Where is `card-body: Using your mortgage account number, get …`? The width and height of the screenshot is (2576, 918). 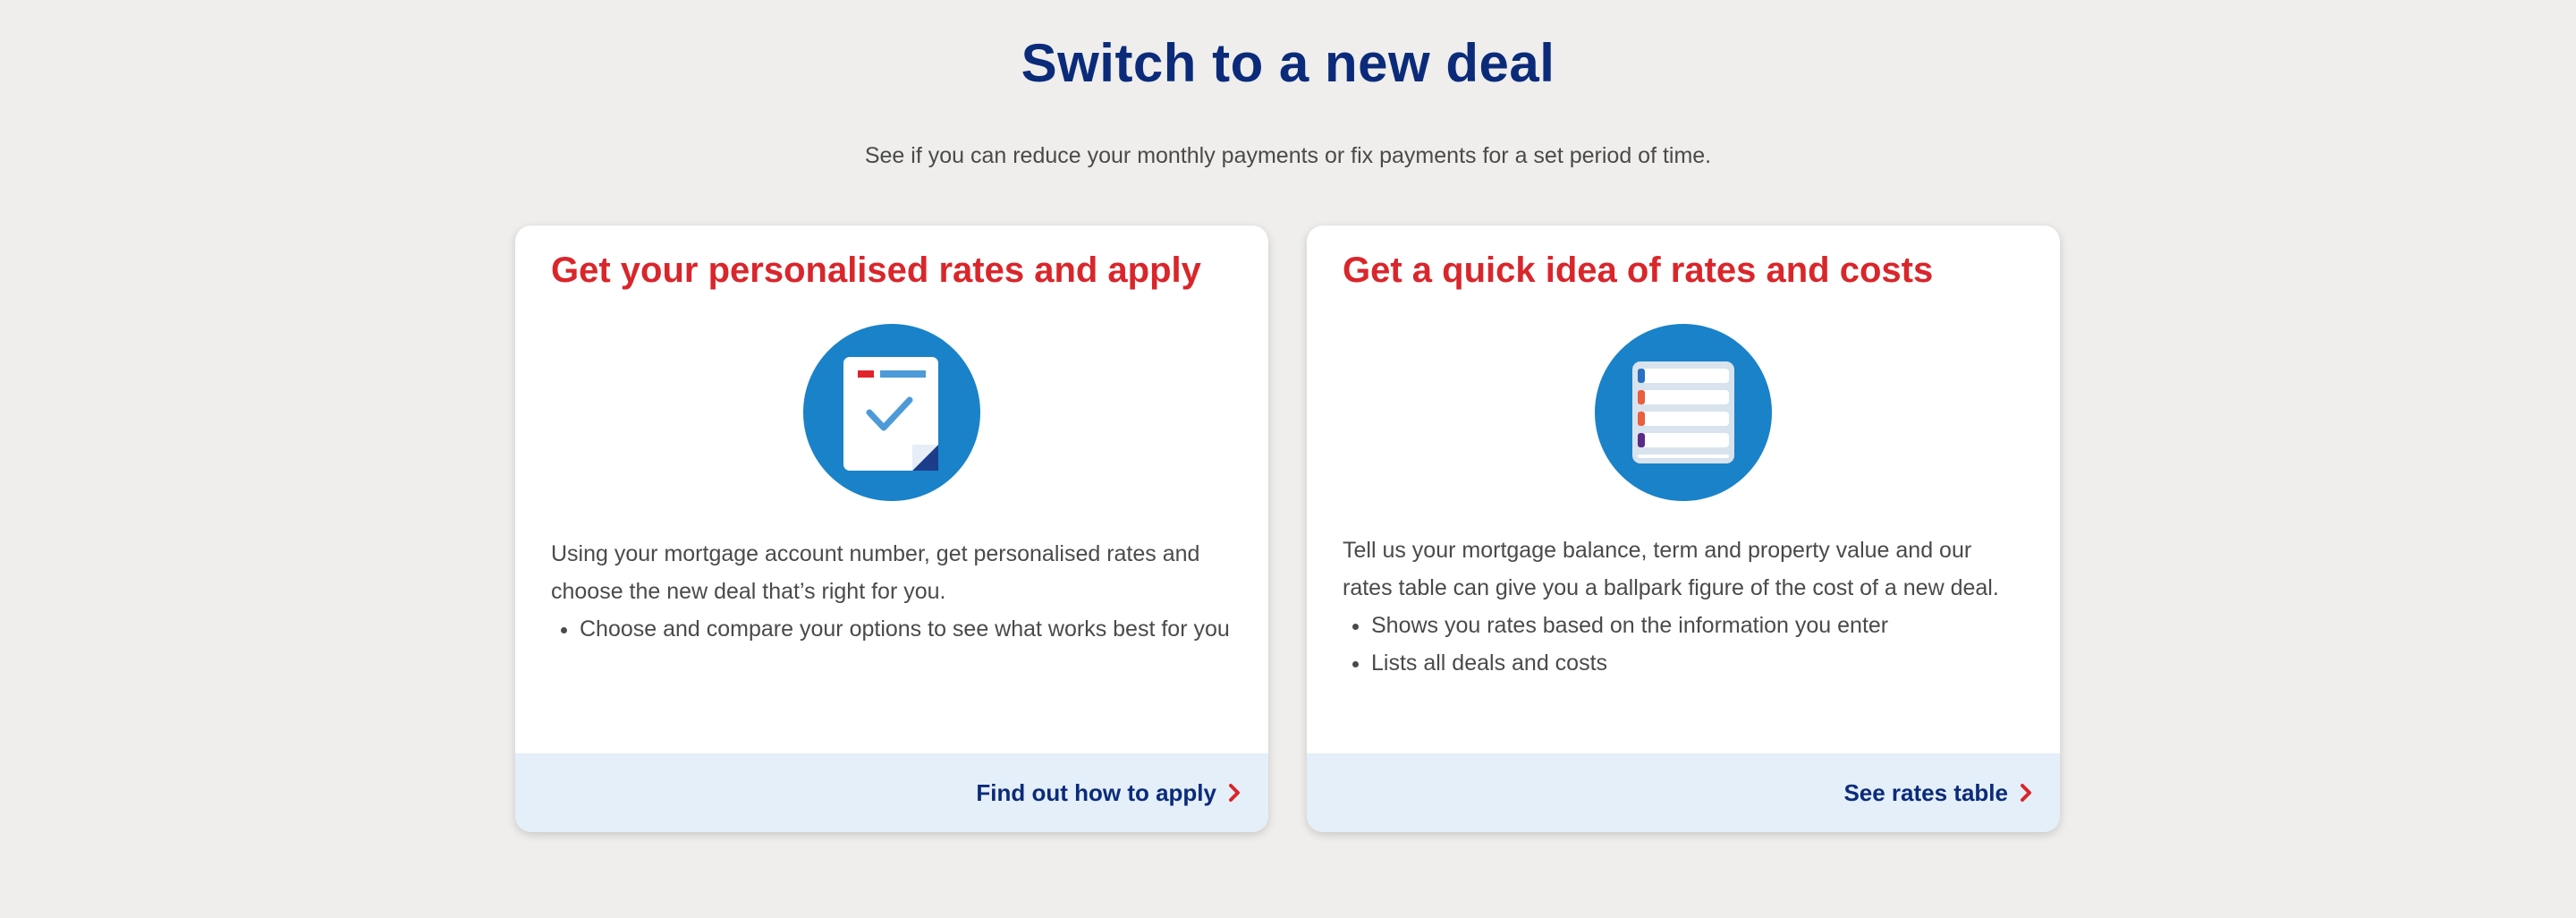
card-body: Using your mortgage account number, get … is located at coordinates (892, 591).